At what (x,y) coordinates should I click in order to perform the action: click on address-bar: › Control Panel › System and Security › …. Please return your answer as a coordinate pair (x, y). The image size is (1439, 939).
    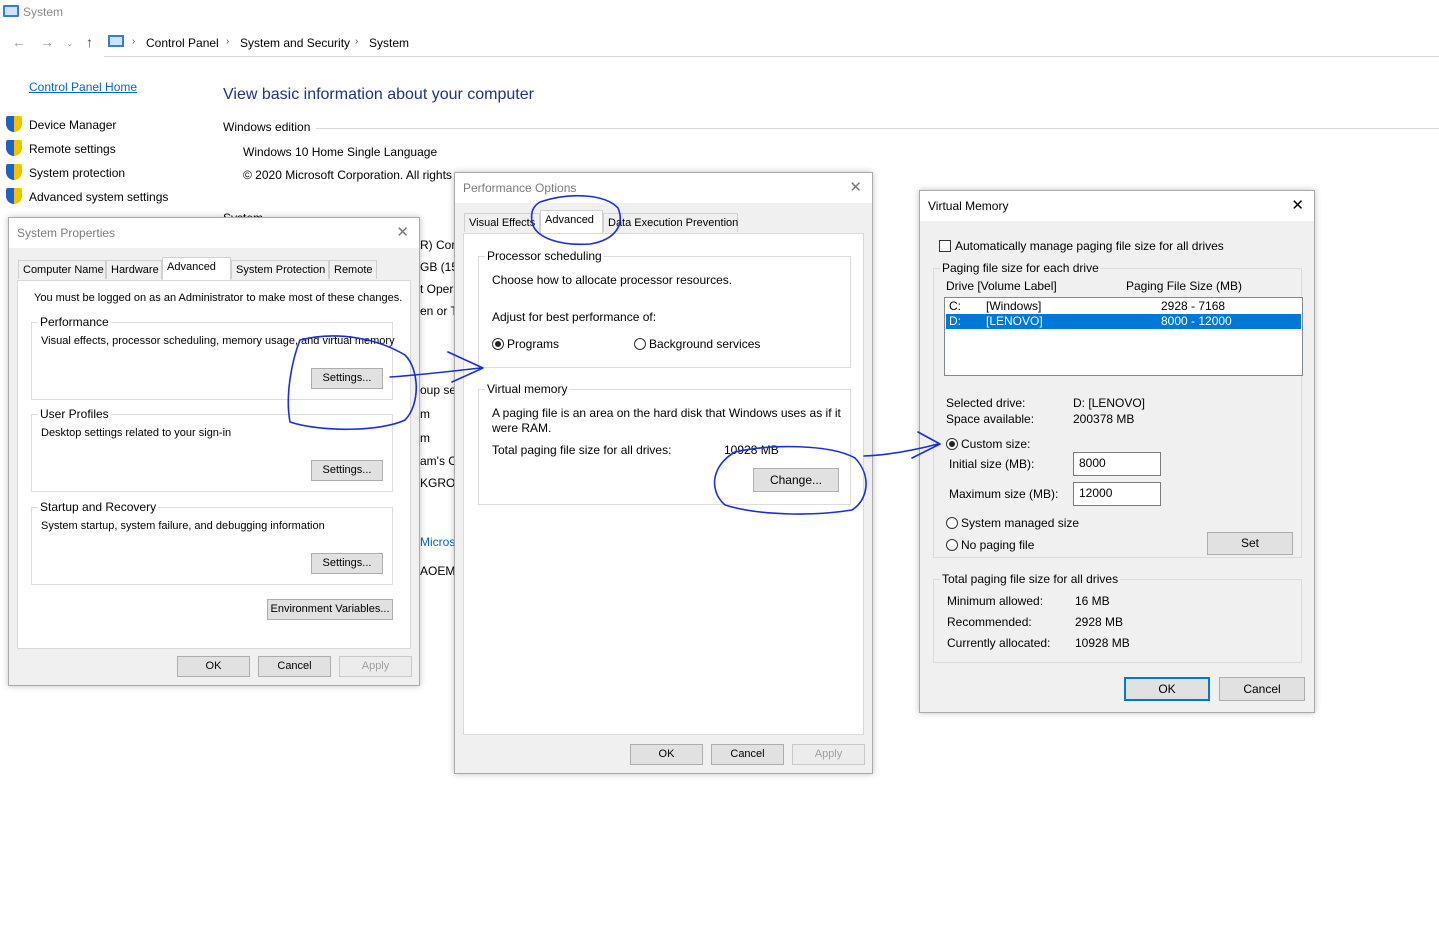
    Looking at the image, I should click on (771, 43).